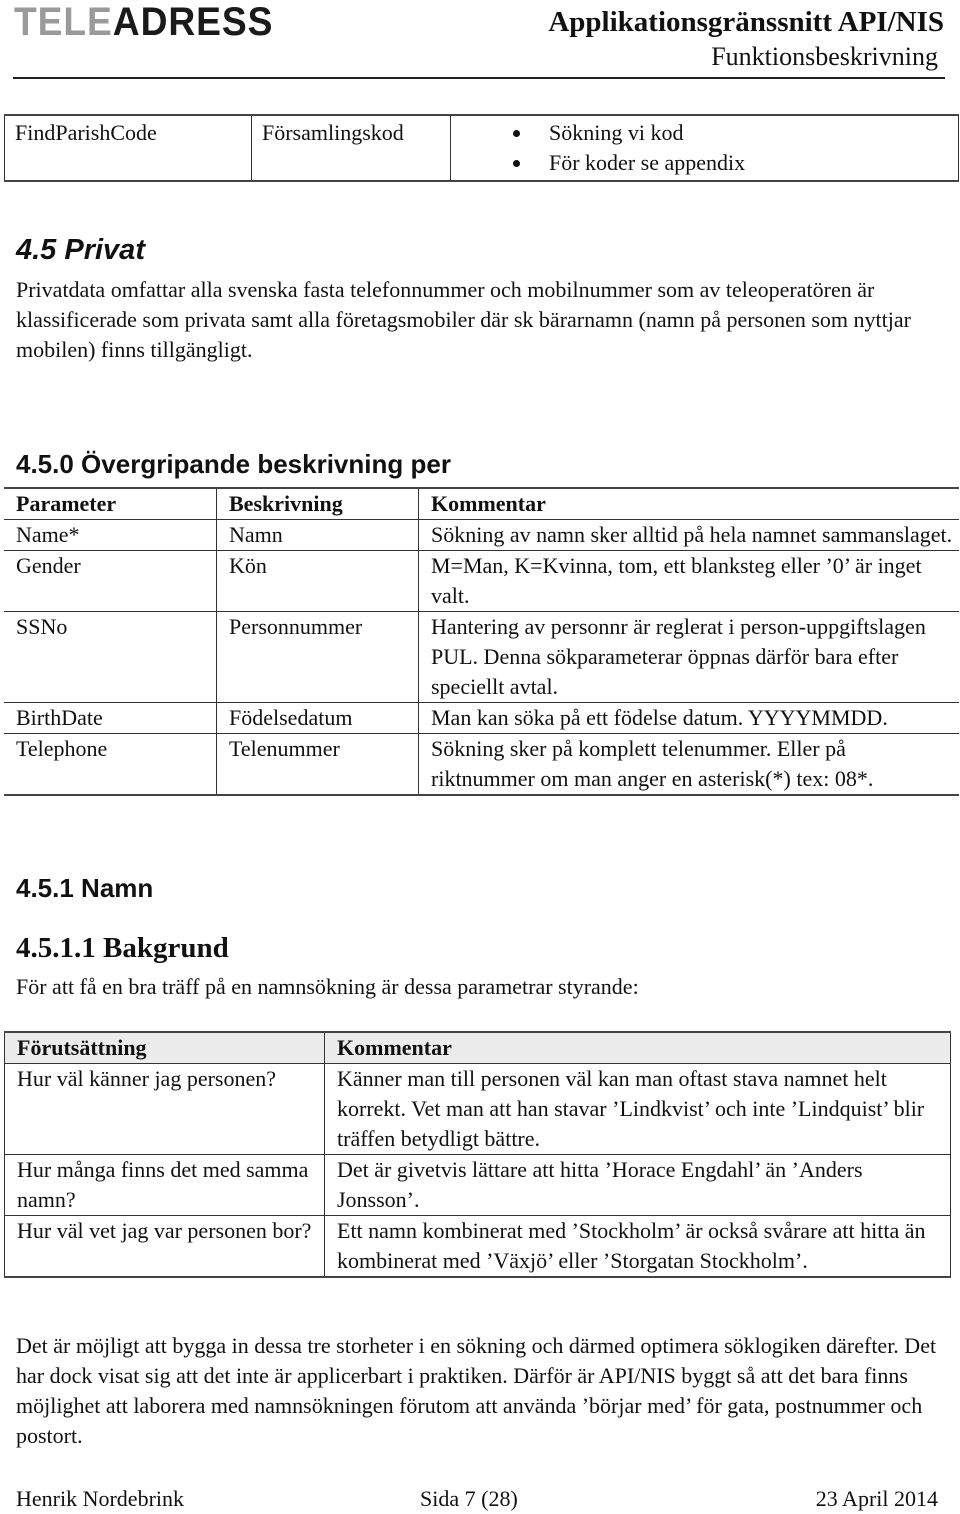 The image size is (960, 1514). I want to click on column-header: Parameter, so click(110, 503).